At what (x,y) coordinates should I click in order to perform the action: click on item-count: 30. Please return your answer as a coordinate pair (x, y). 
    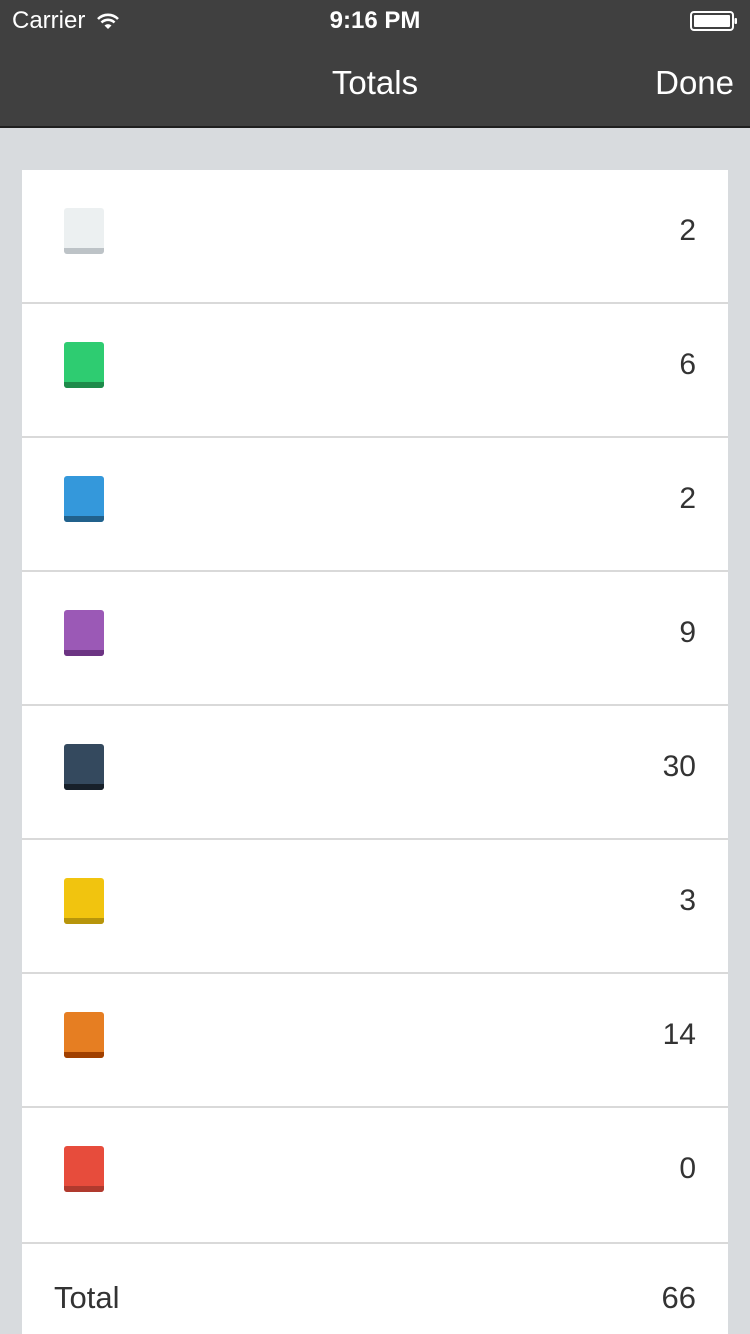
    Looking at the image, I should click on (679, 766).